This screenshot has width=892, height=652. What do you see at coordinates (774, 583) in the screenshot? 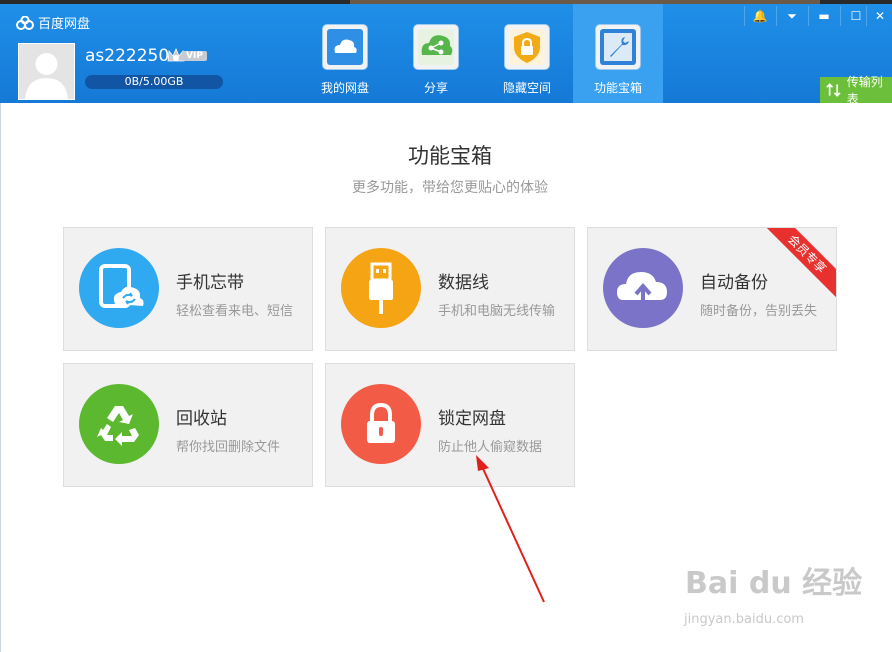
I see `baidu-jingyan-watermark: Bai du 经验` at bounding box center [774, 583].